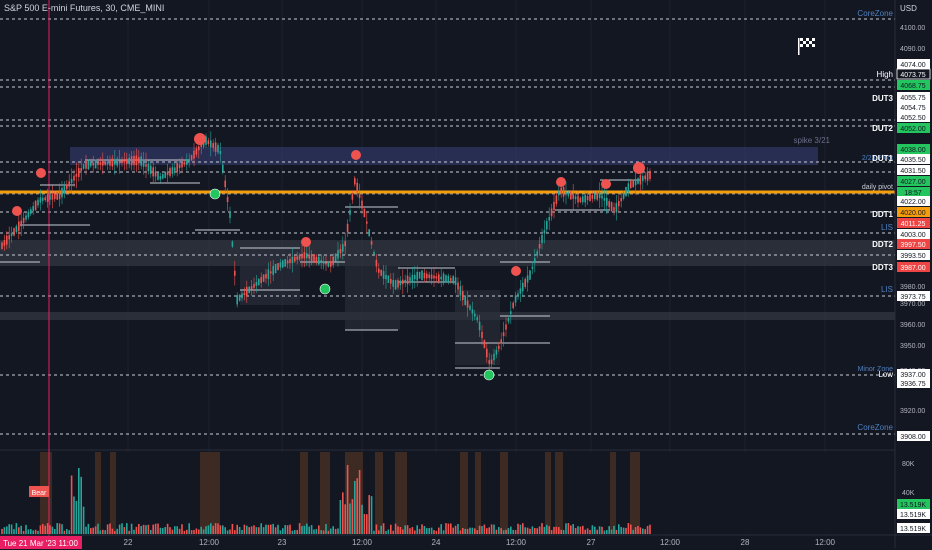 The width and height of the screenshot is (932, 550). I want to click on svg-text: 4011.25, so click(913, 224).